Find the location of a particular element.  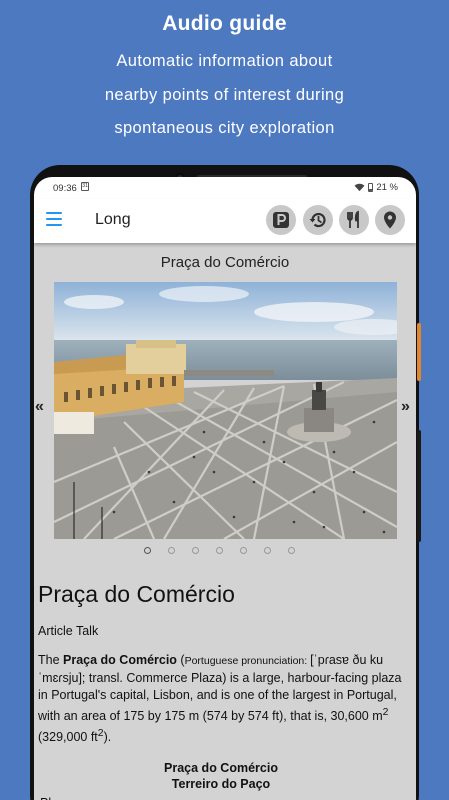

intro-paren: ( is located at coordinates (180, 660).